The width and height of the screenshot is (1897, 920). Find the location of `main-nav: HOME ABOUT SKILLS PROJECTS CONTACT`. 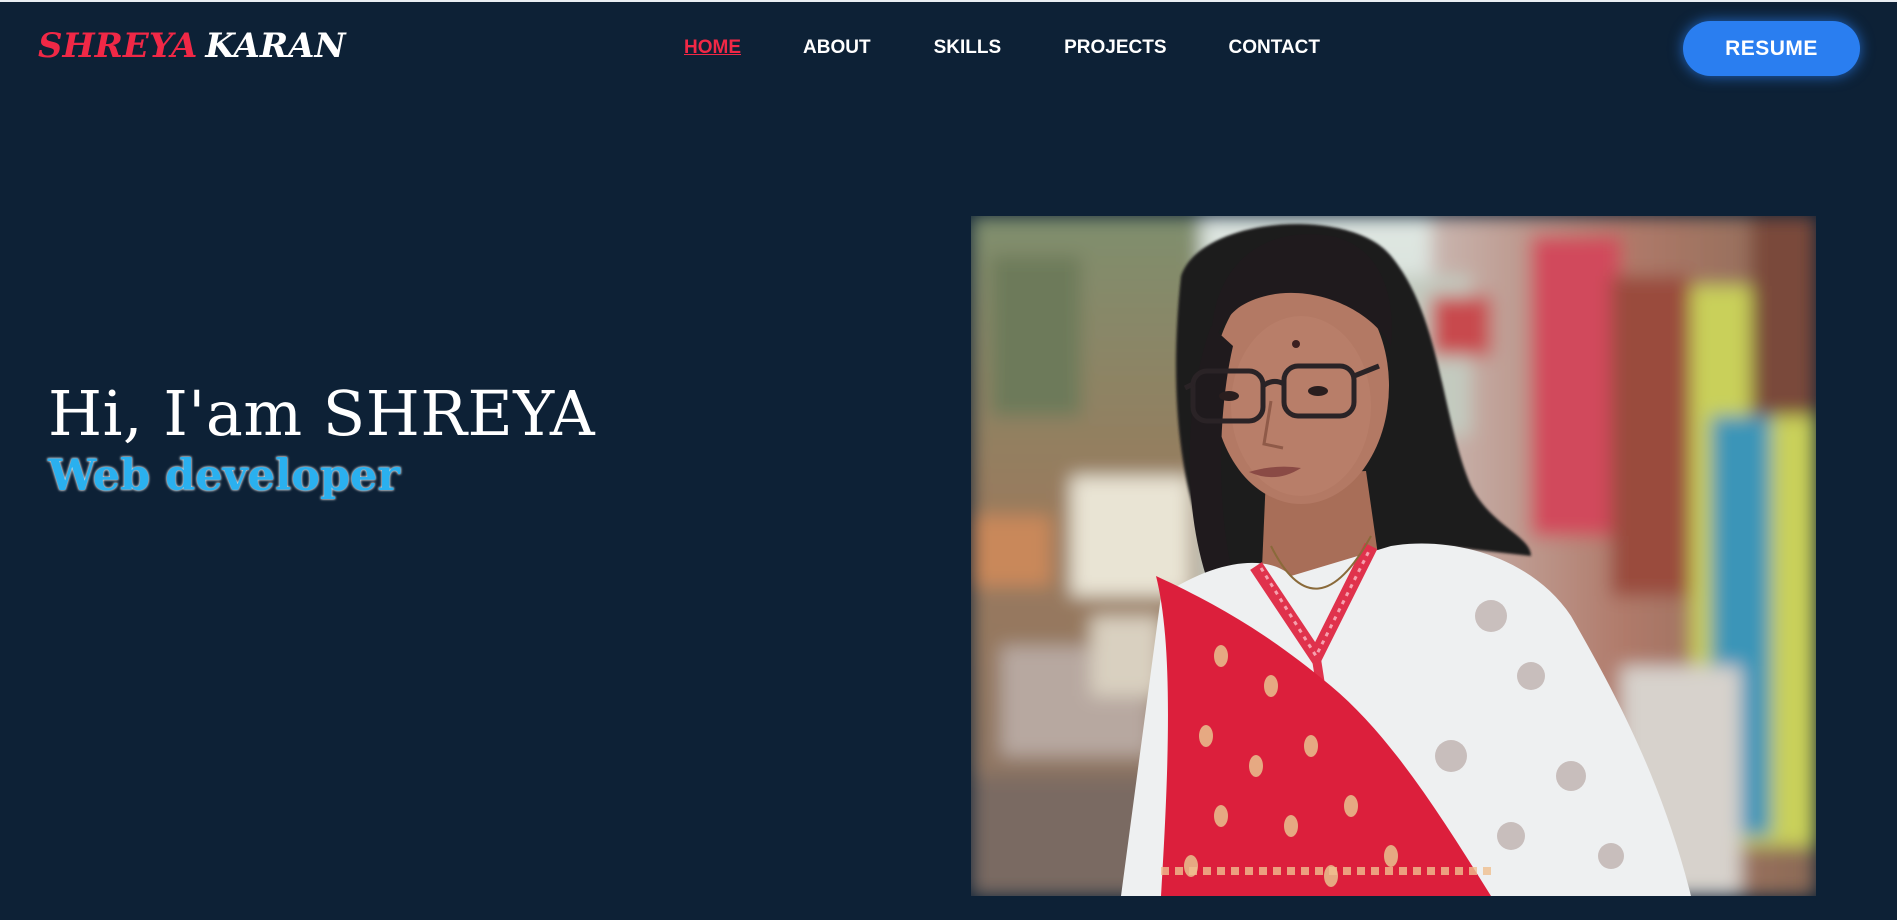

main-nav: HOME ABOUT SKILLS PROJECTS CONTACT is located at coordinates (1002, 48).